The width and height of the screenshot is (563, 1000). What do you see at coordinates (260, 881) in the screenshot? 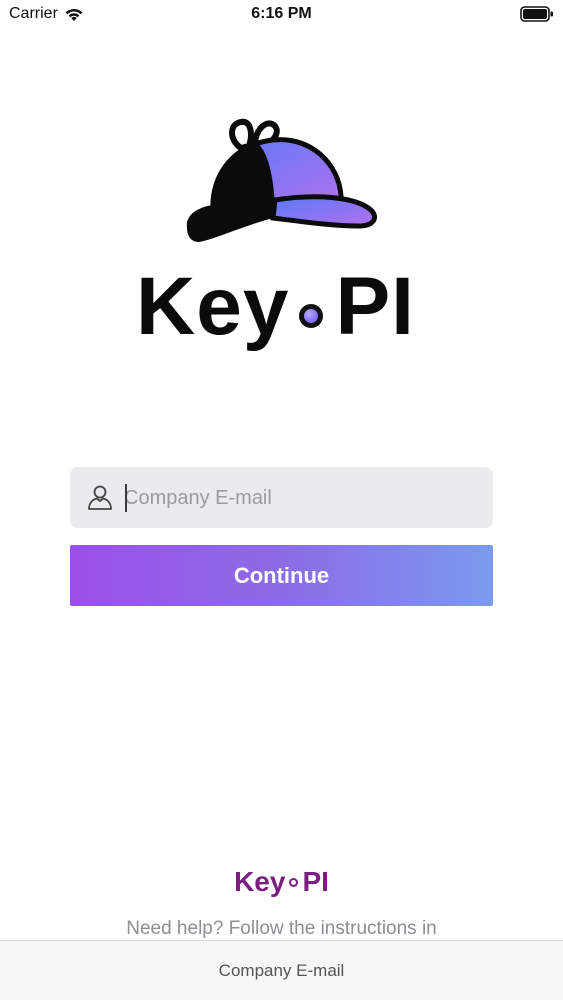
I see `footer-brand-left: Key` at bounding box center [260, 881].